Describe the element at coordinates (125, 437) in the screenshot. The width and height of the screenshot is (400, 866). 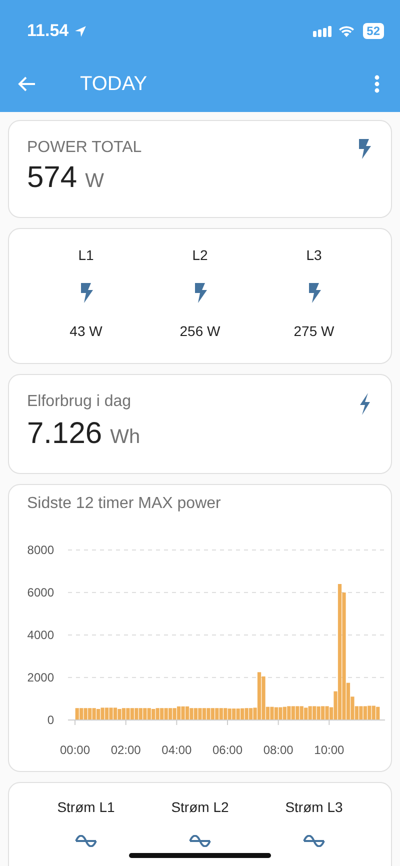
I see `sensor-unit: Wh` at that location.